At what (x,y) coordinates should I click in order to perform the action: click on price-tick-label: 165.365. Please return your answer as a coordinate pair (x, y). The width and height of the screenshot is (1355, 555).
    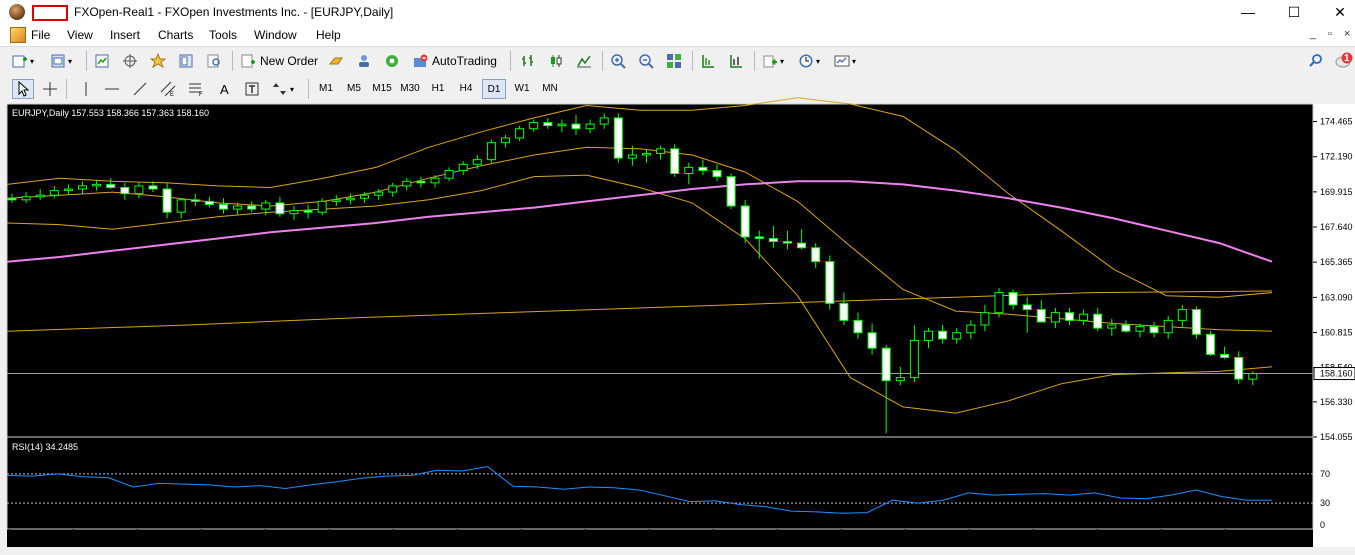
    Looking at the image, I should click on (1336, 262).